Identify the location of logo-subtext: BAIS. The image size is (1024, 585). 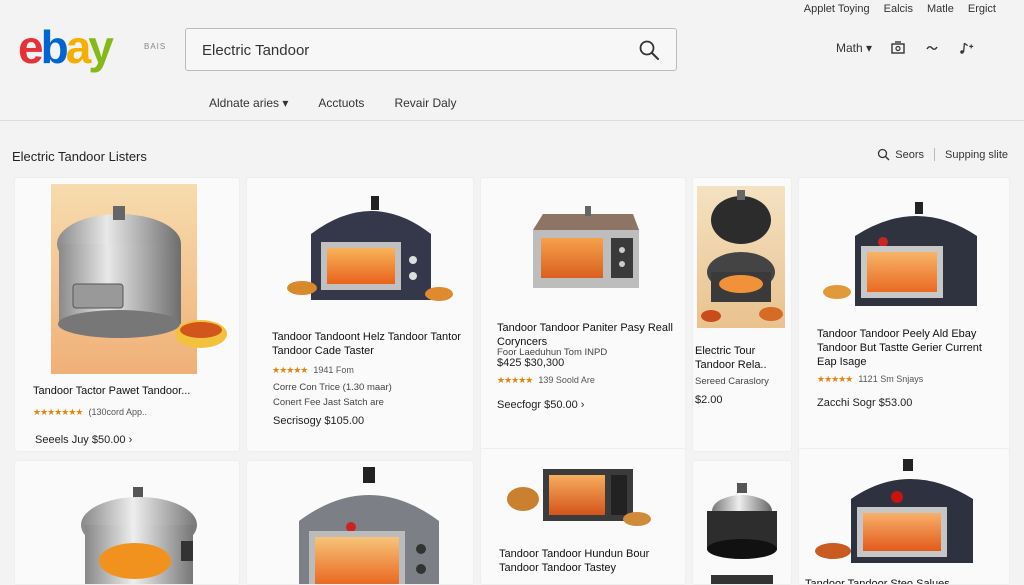
(155, 46).